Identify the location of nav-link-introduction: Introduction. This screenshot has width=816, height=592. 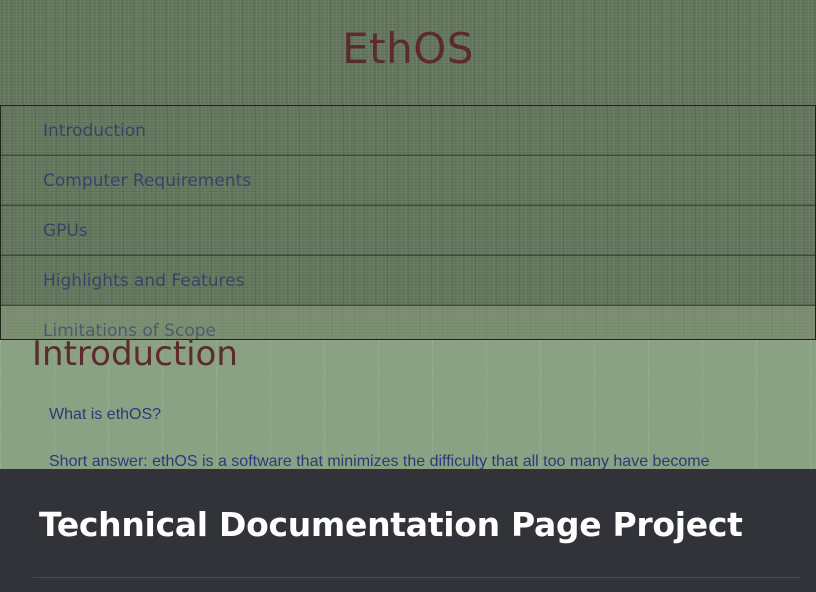
(408, 131).